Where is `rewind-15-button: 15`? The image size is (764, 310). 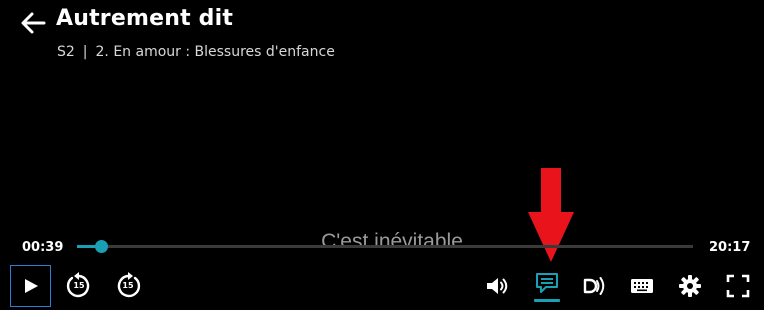 rewind-15-button: 15 is located at coordinates (79, 286).